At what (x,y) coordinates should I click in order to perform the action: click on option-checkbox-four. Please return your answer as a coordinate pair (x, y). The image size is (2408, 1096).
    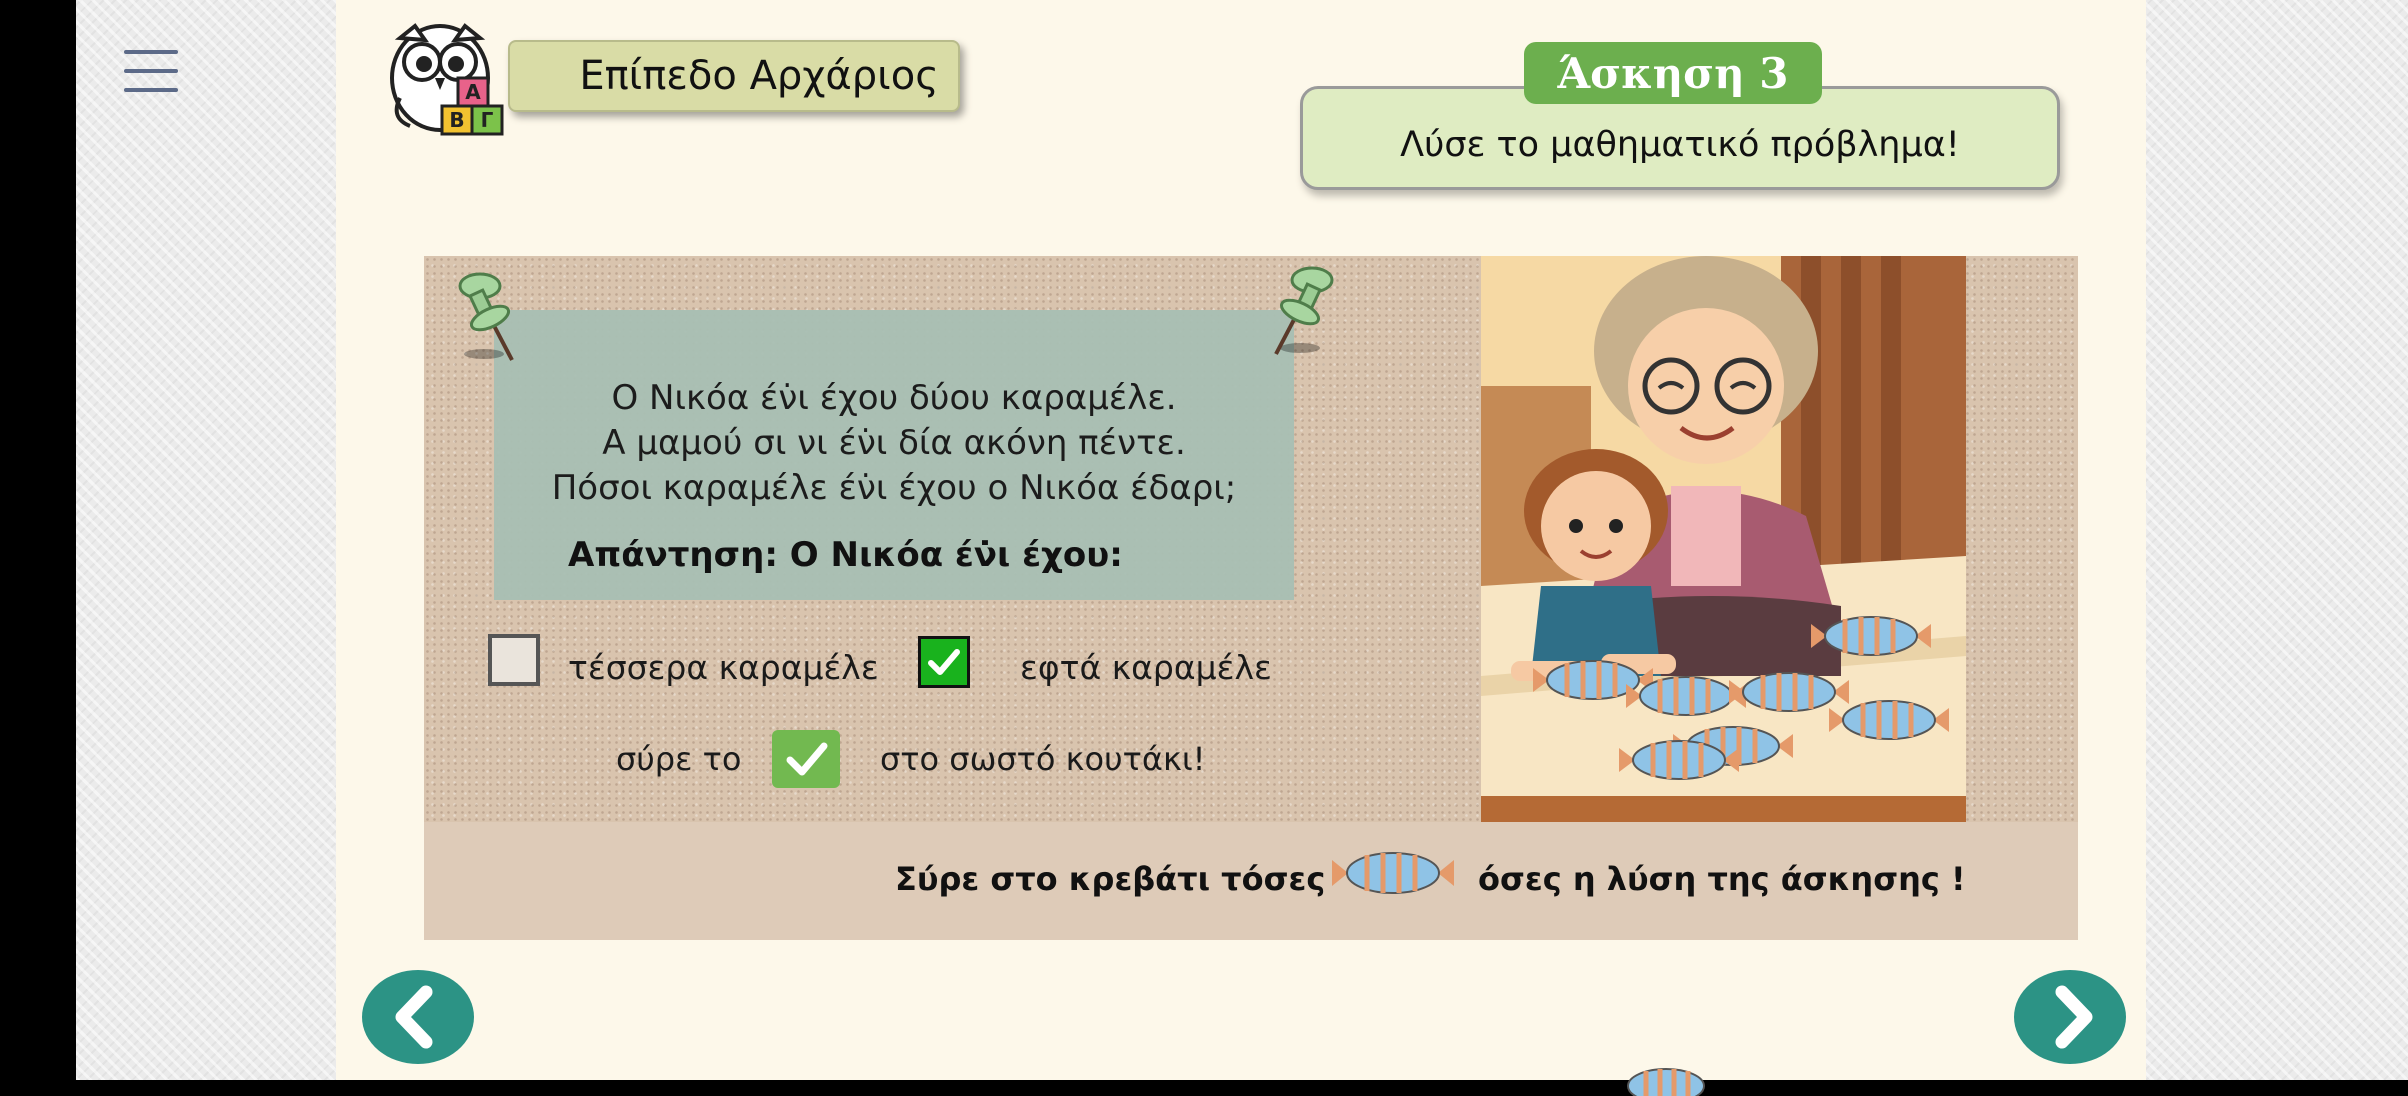
    Looking at the image, I should click on (514, 660).